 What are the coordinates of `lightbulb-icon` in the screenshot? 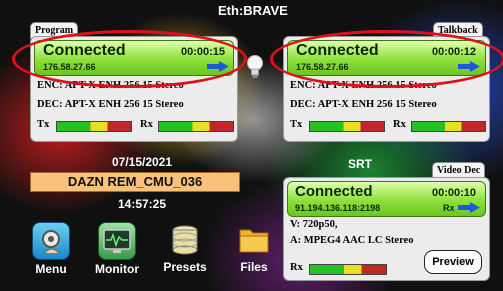 It's located at (255, 66).